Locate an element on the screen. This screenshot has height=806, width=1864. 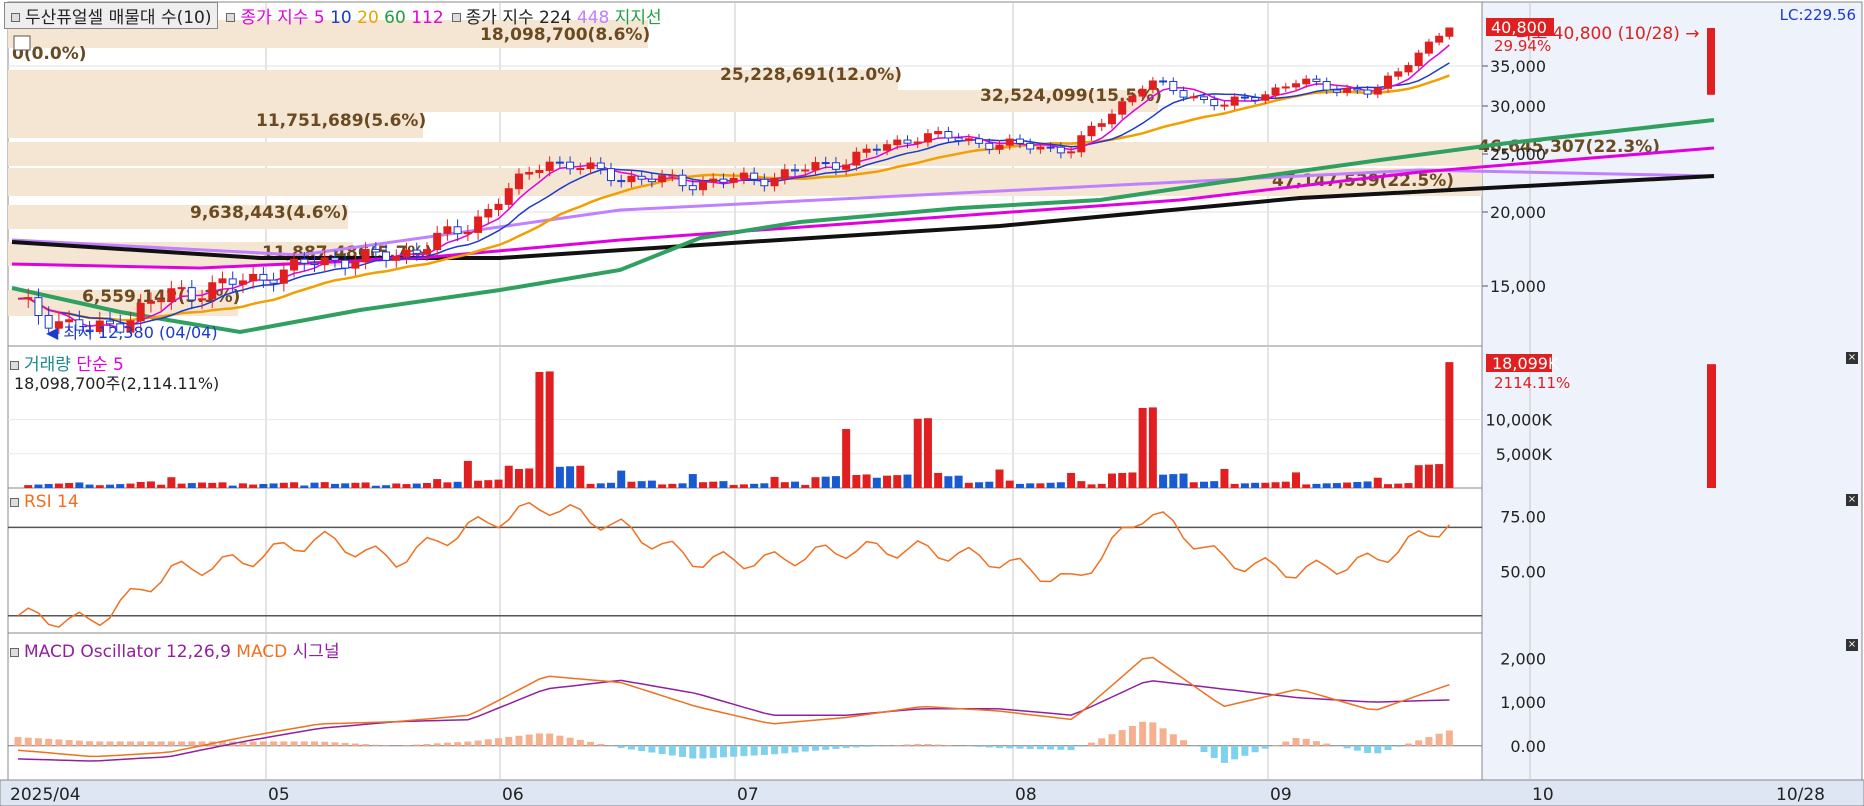
candle-body-last is located at coordinates (1711, 61).